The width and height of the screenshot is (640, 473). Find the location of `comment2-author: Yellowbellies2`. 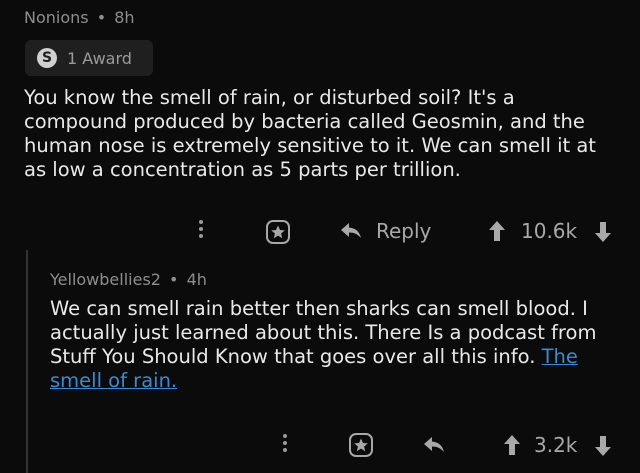

comment2-author: Yellowbellies2 is located at coordinates (105, 279).